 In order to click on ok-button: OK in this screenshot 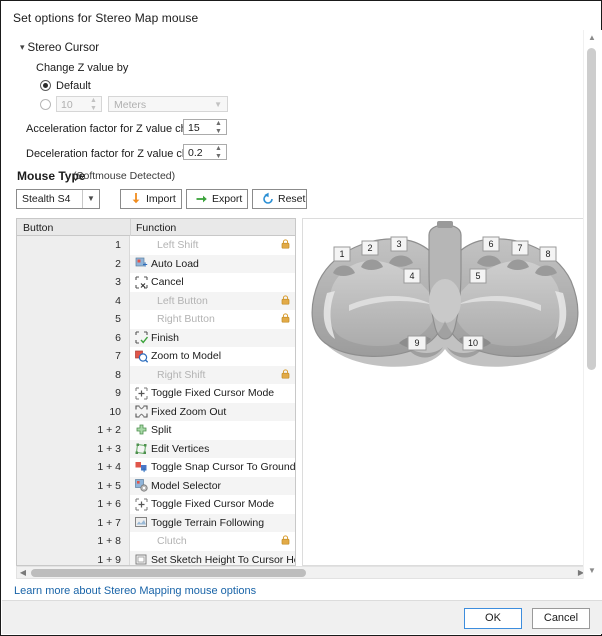, I will do `click(493, 618)`.